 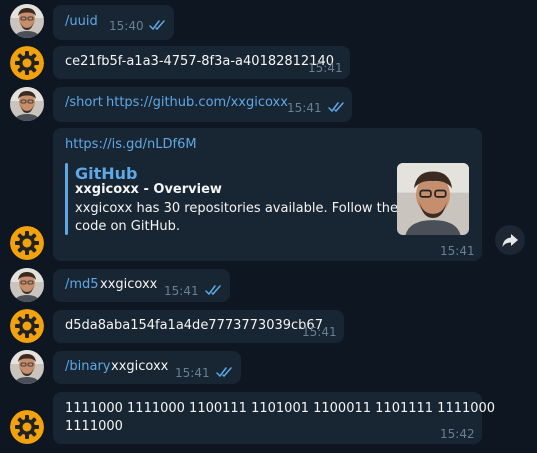 What do you see at coordinates (82, 285) in the screenshot?
I see `command-link: /md5` at bounding box center [82, 285].